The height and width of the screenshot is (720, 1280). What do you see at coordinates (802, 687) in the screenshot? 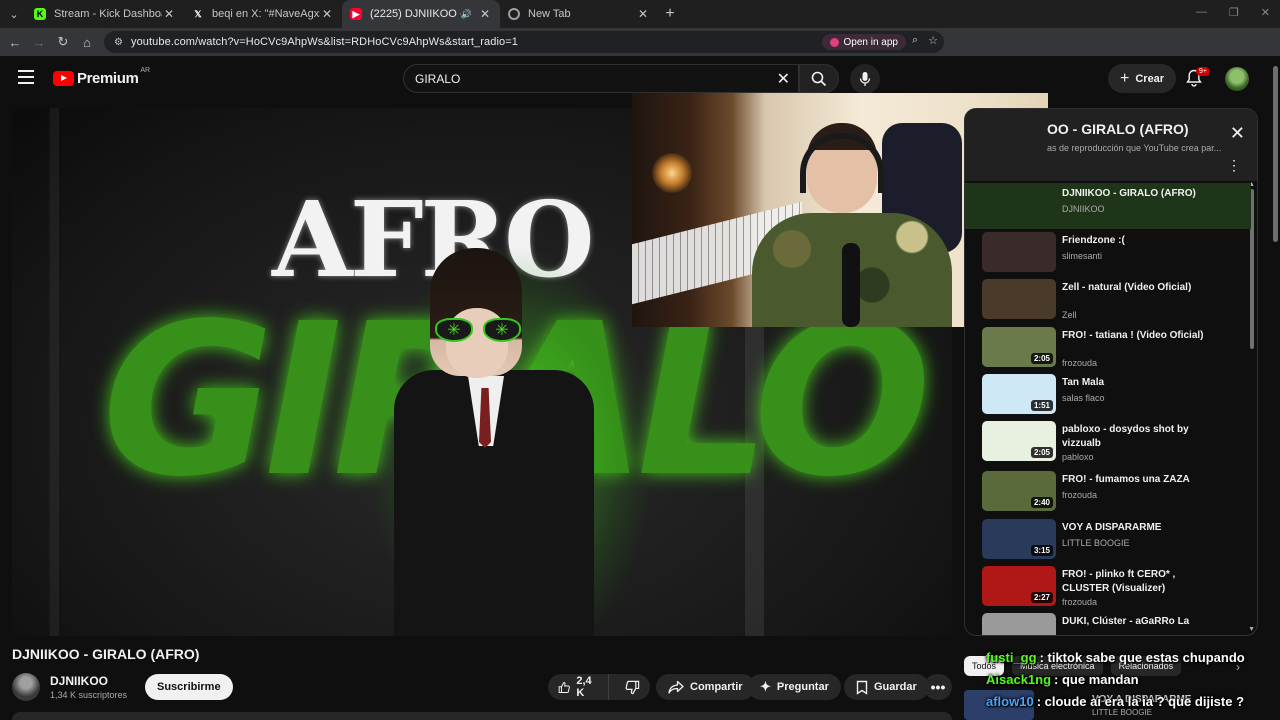
I see `ask-label: Preguntar` at bounding box center [802, 687].